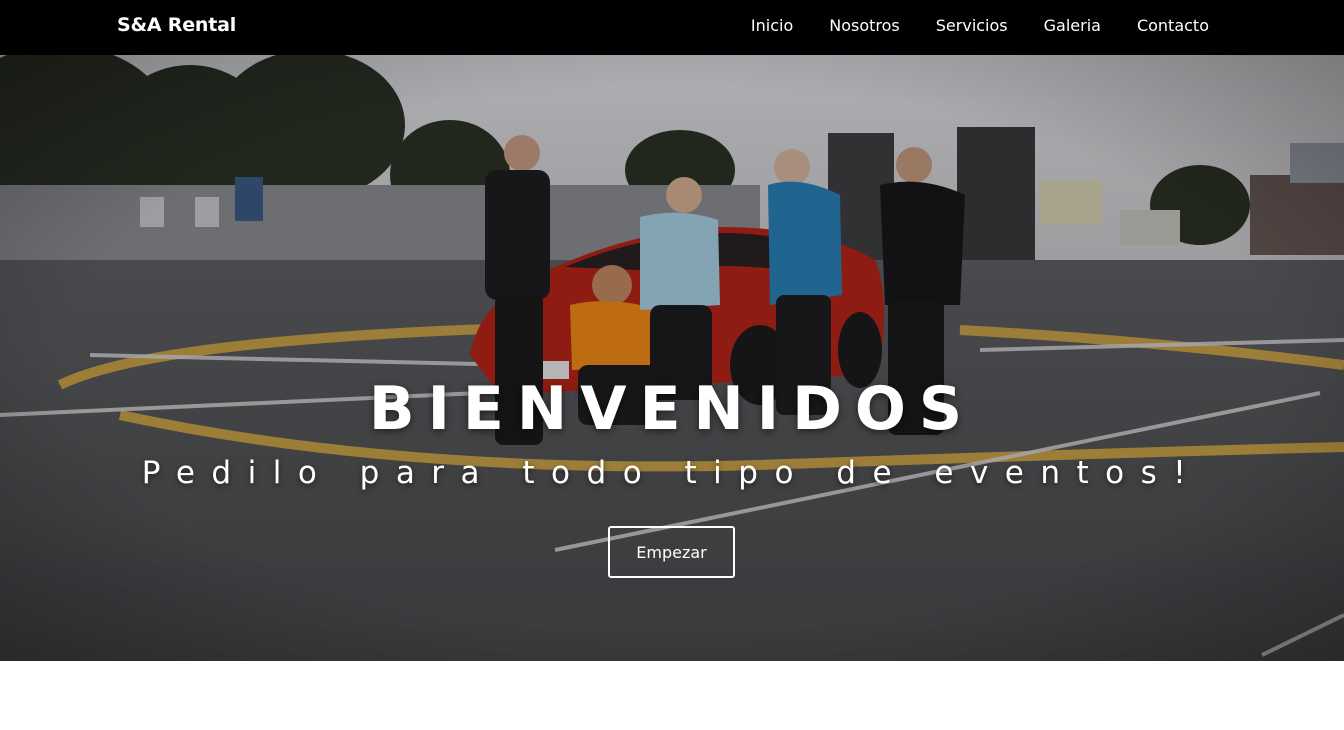 Image resolution: width=1344 pixels, height=730 pixels. I want to click on nav-link-contacto: Contacto, so click(1173, 25).